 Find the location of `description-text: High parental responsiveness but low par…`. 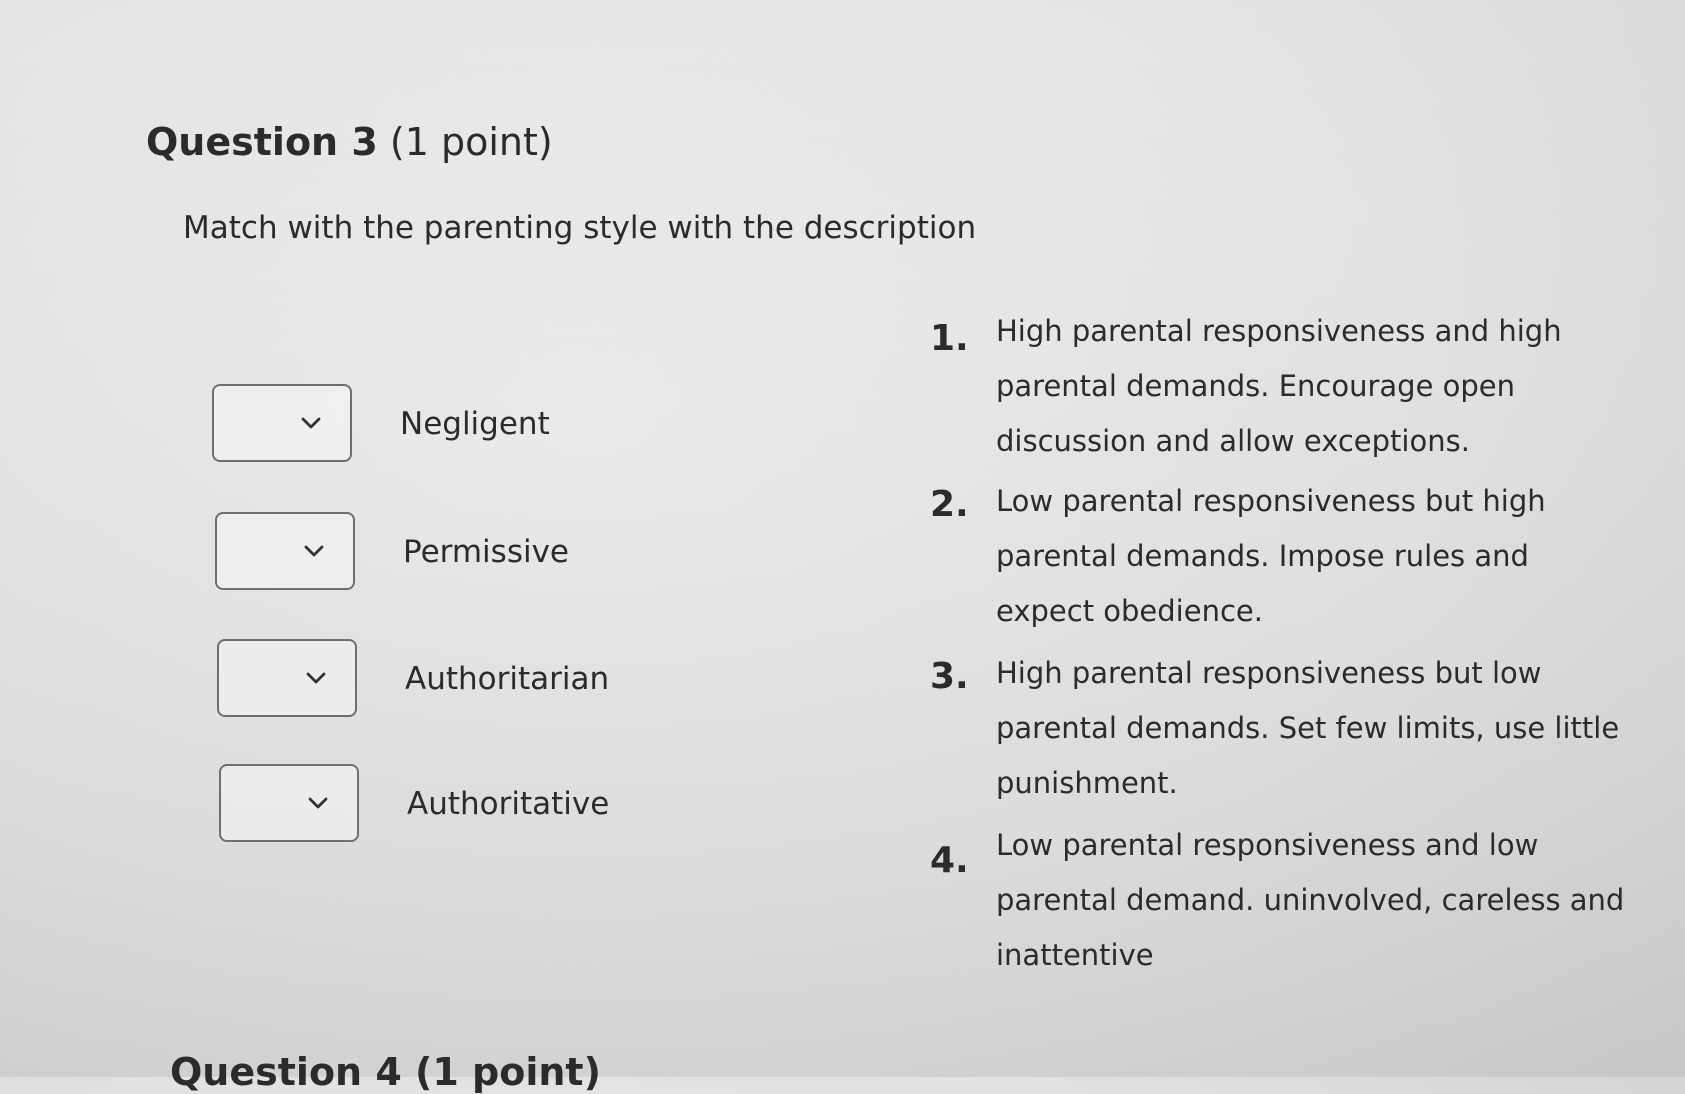

description-text: High parental responsiveness but low par… is located at coordinates (1308, 728).